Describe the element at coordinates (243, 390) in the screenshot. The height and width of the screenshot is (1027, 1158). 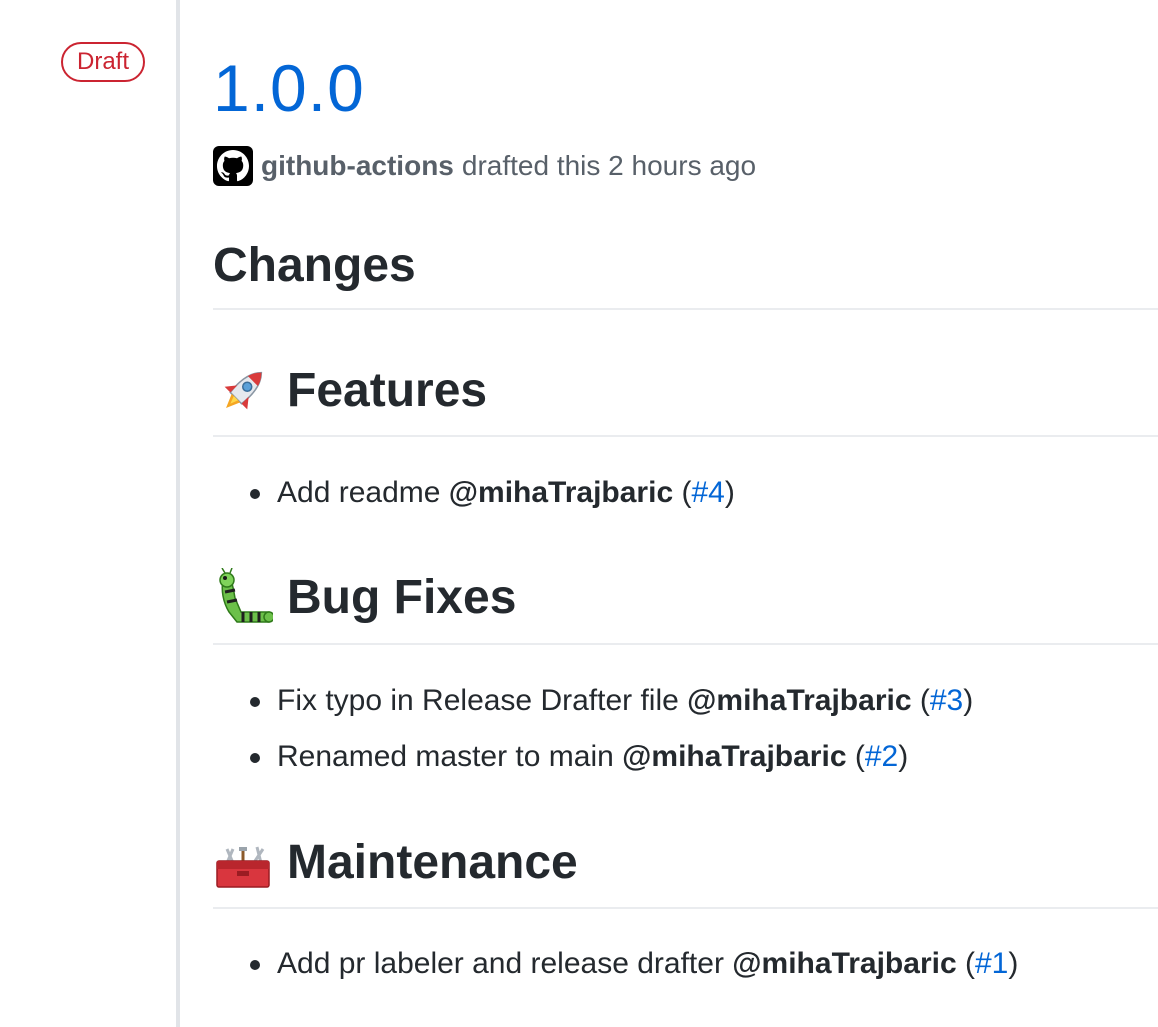
I see `rocket-icon` at that location.